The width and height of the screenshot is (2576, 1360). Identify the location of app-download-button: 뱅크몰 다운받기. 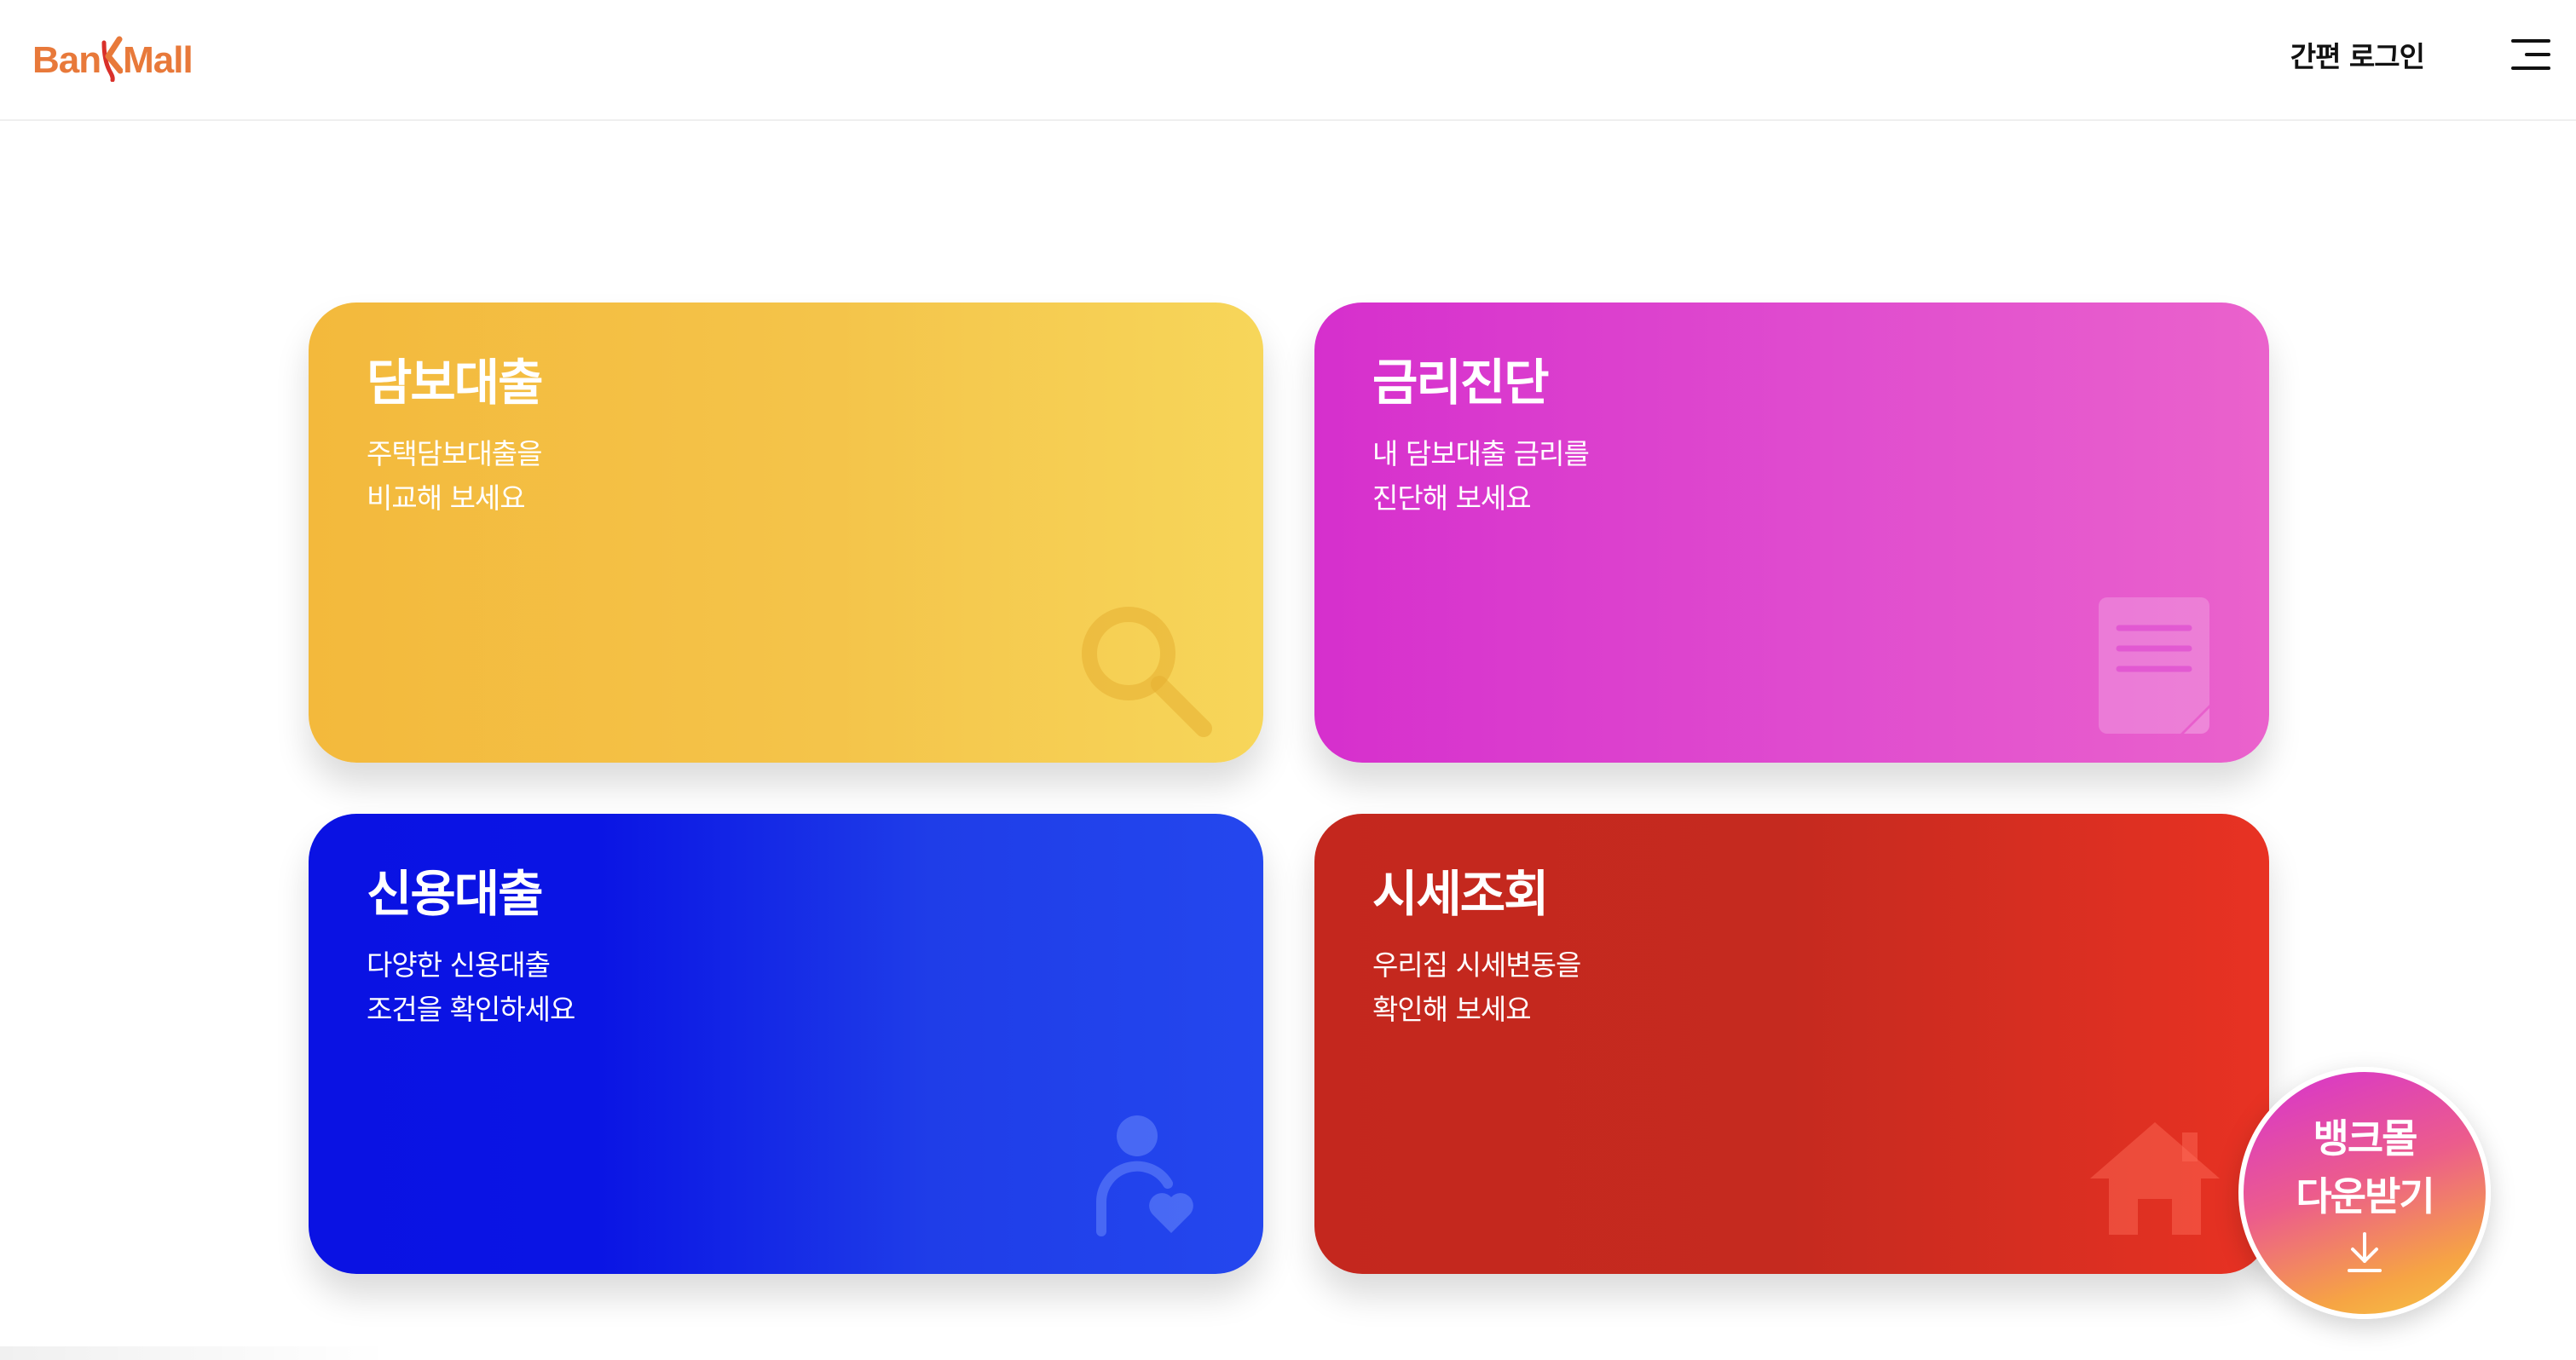
(2364, 1193).